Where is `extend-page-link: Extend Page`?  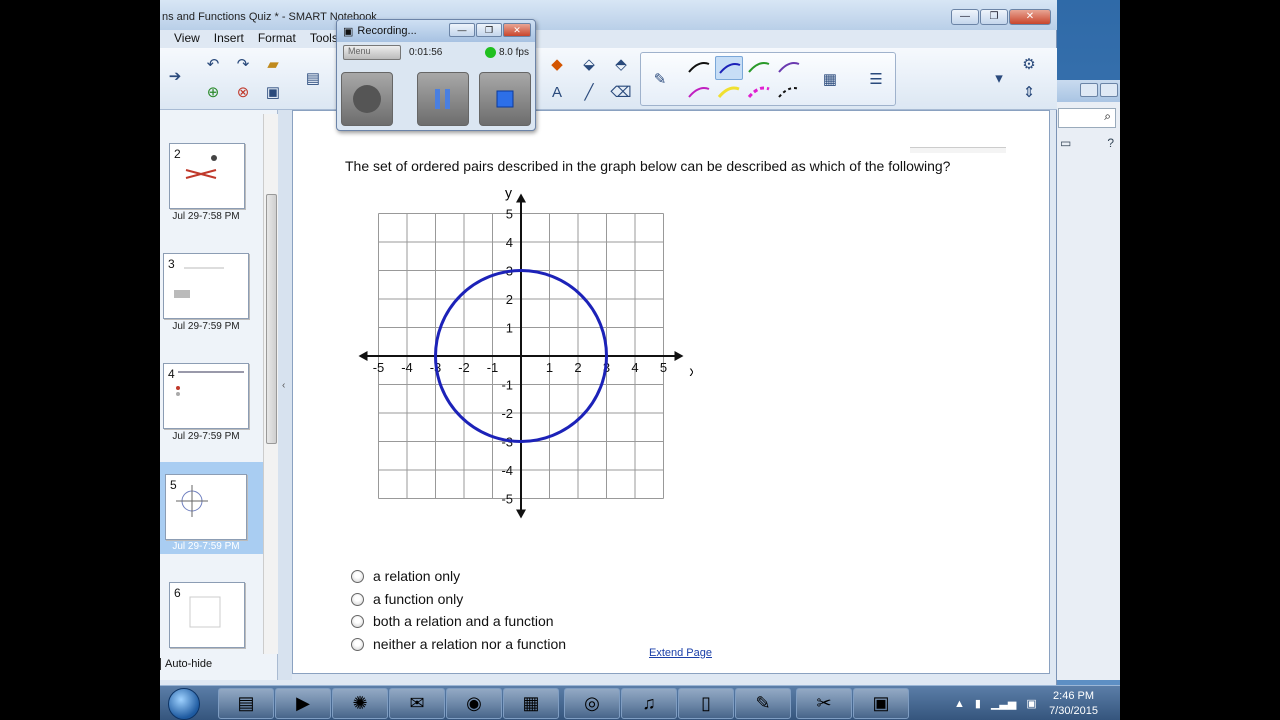 extend-page-link: Extend Page is located at coordinates (680, 653).